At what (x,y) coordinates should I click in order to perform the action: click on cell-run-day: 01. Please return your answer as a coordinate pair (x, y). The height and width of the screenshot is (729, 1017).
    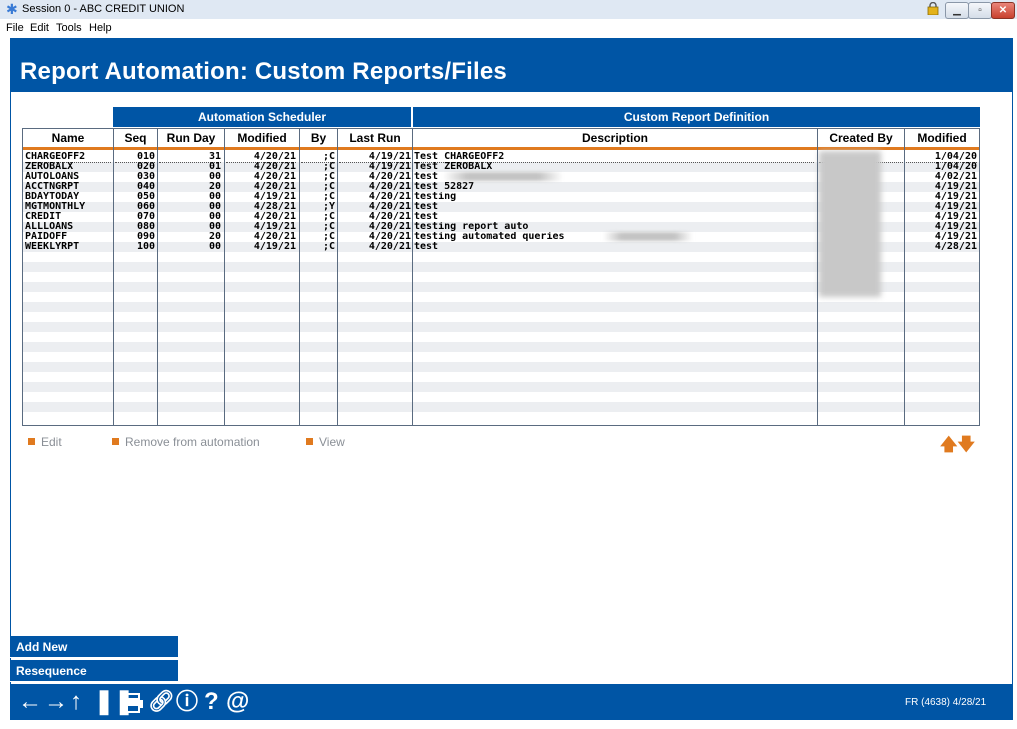
    Looking at the image, I should click on (214, 167).